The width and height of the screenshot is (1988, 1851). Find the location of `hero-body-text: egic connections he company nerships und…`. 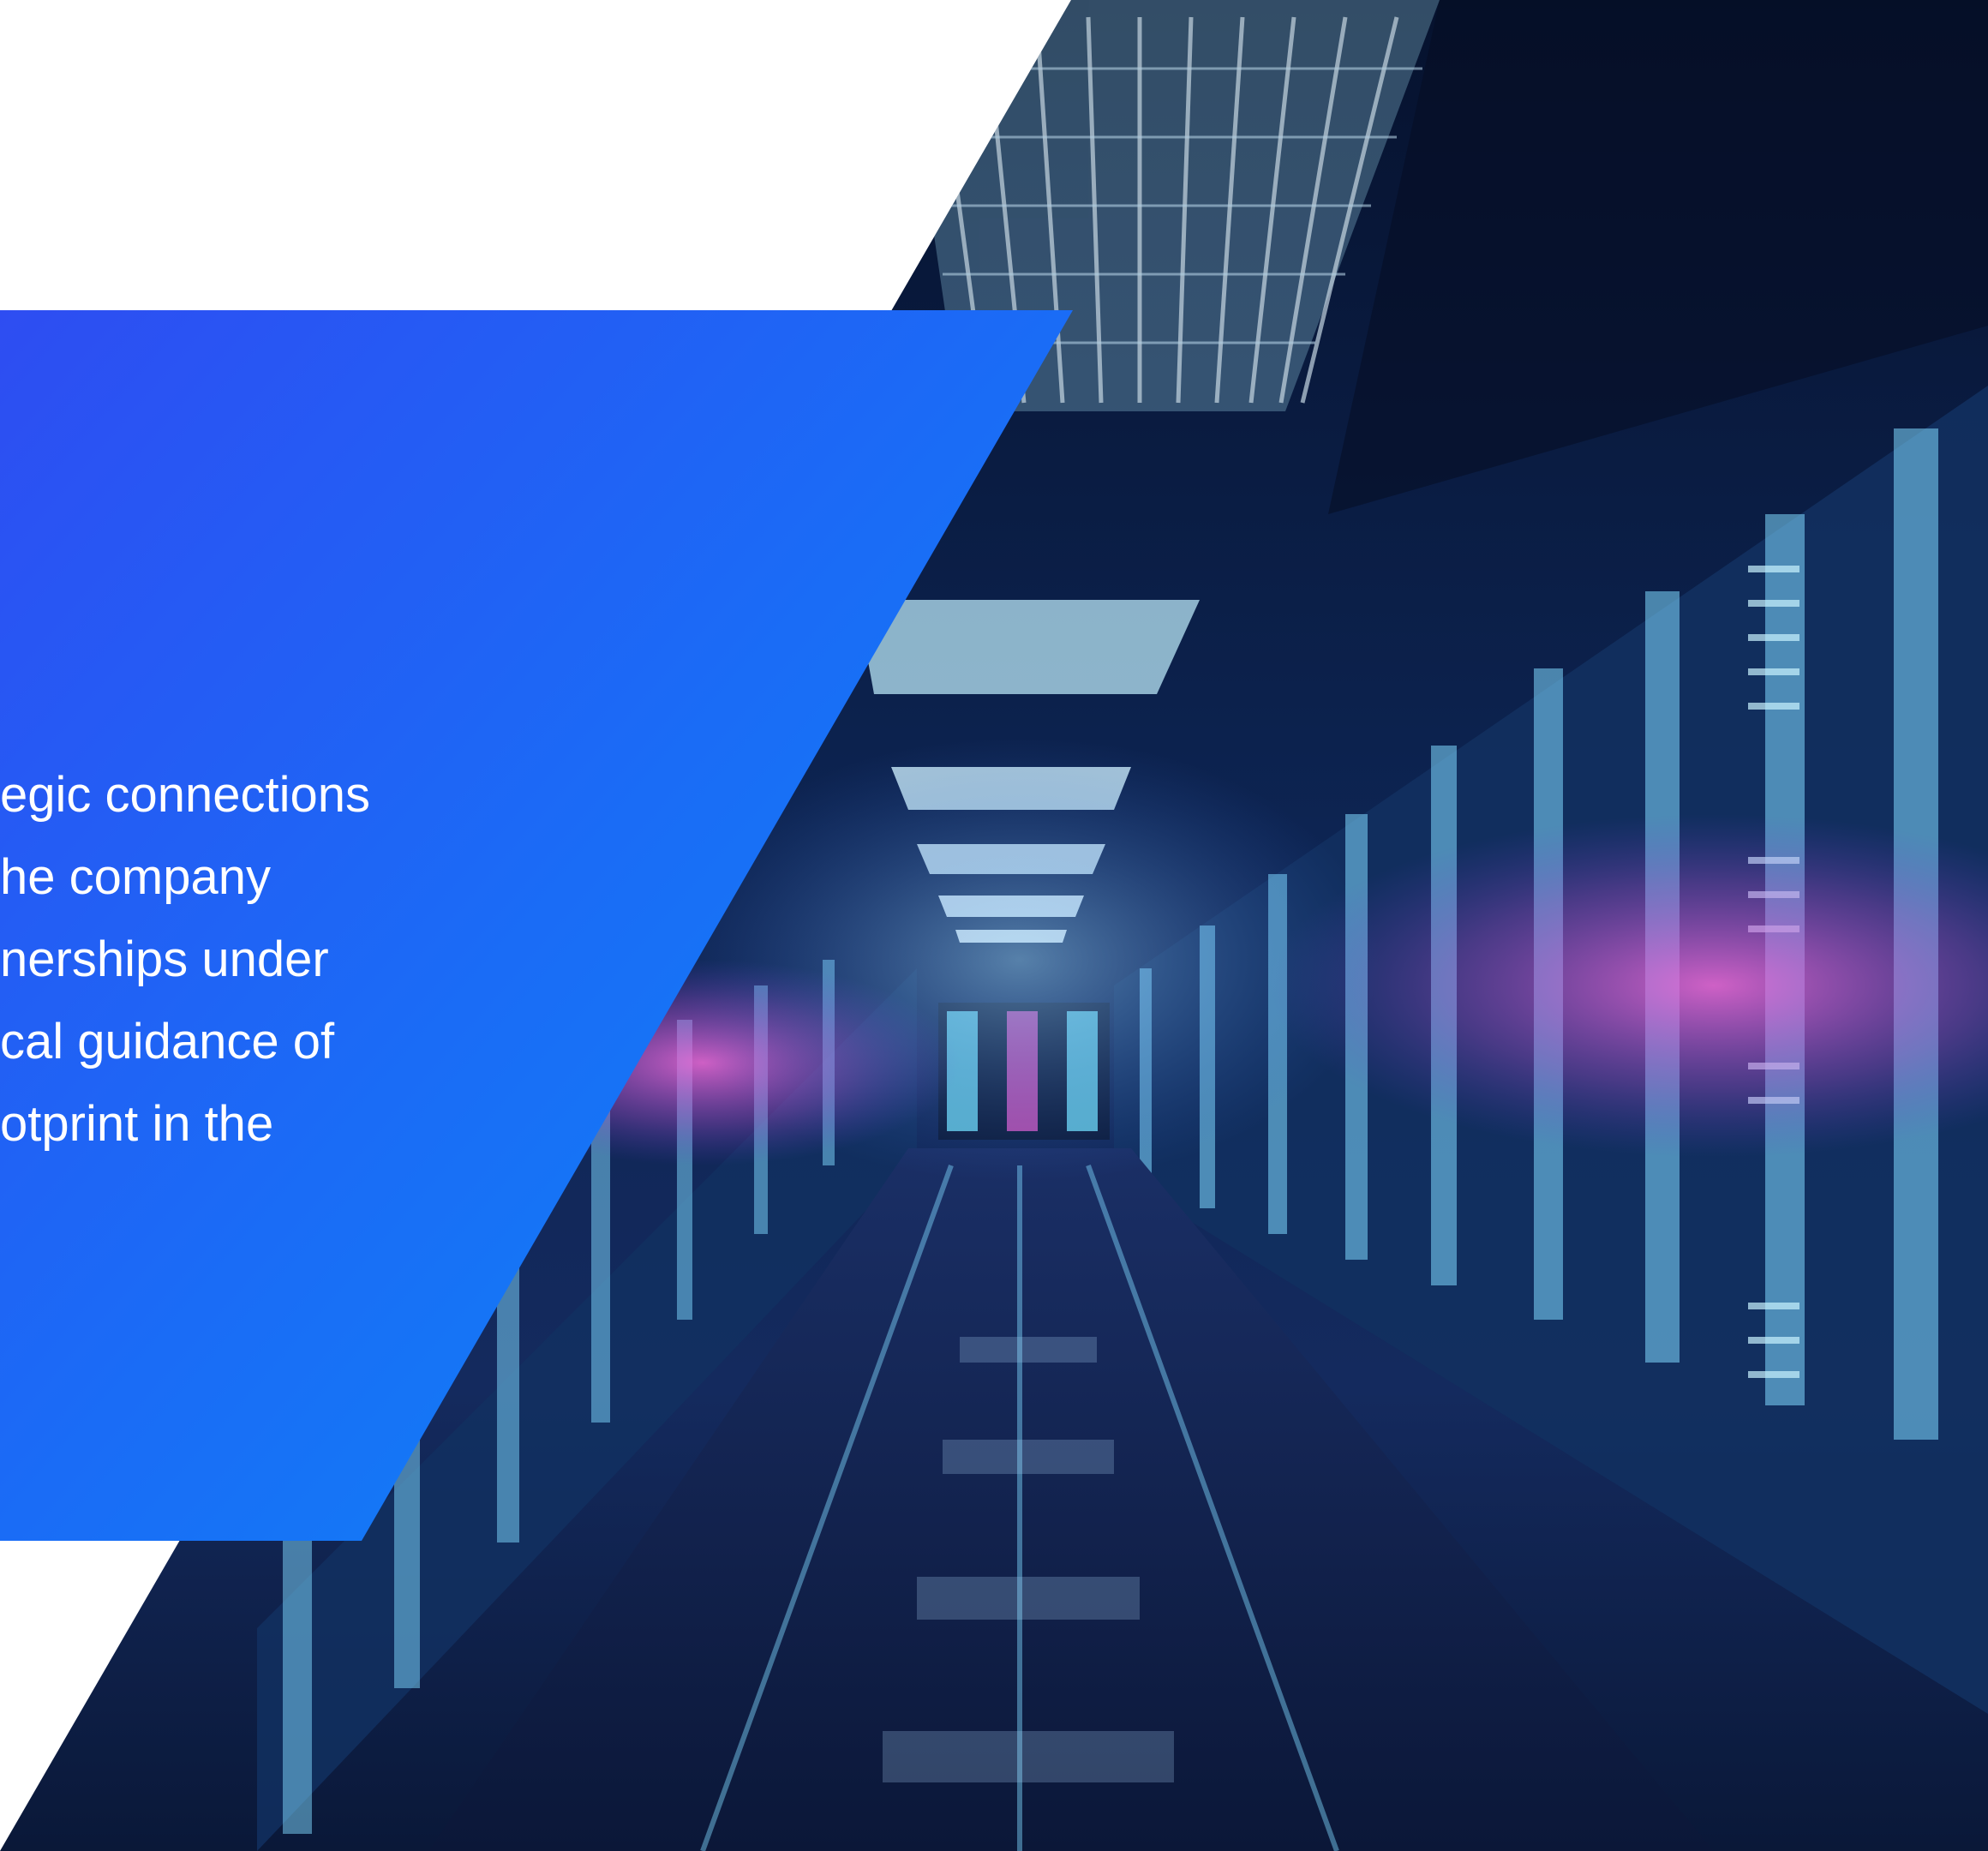

hero-body-text: egic connections he company nerships und… is located at coordinates (223, 959).